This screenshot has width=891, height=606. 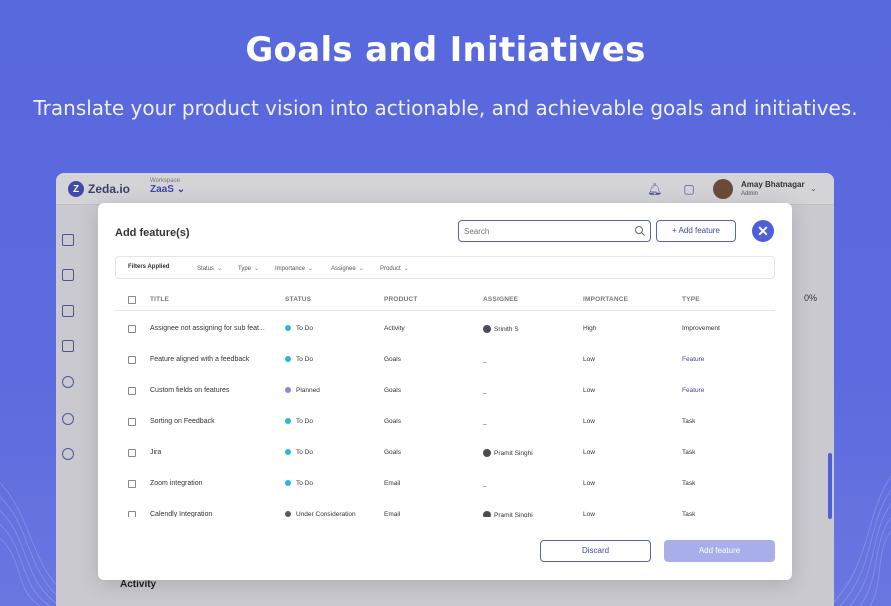 I want to click on filters-applied-label: Filters Applied, so click(x=149, y=267).